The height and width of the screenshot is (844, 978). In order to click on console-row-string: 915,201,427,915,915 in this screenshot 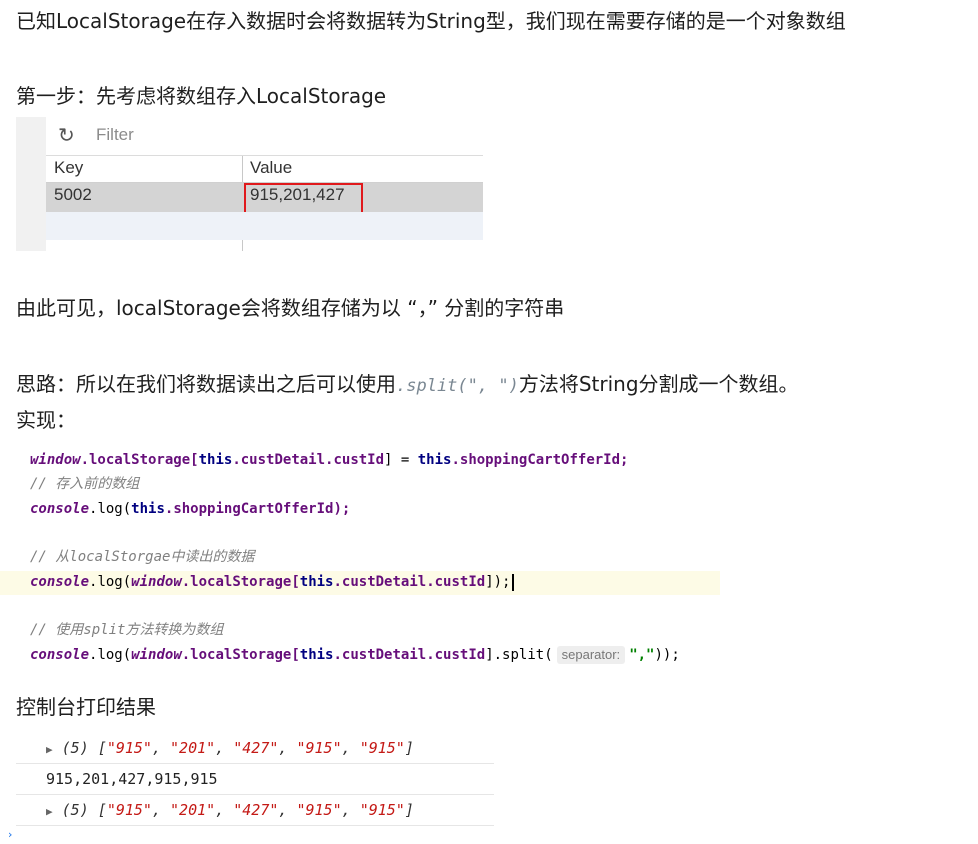, I will do `click(255, 779)`.